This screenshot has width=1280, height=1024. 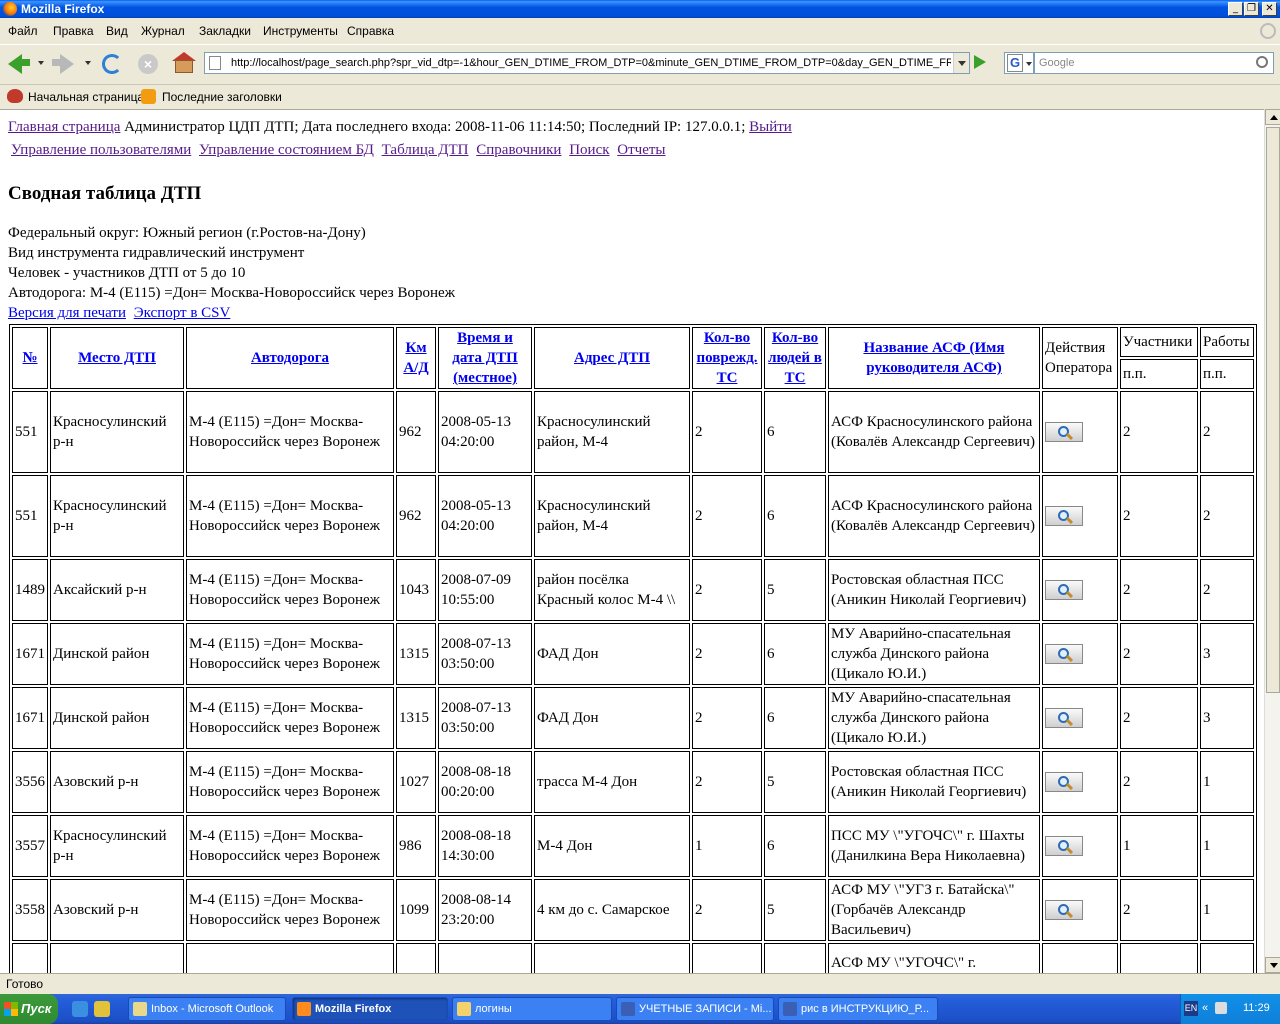 I want to click on scrollbar-thumb, so click(x=1273, y=410).